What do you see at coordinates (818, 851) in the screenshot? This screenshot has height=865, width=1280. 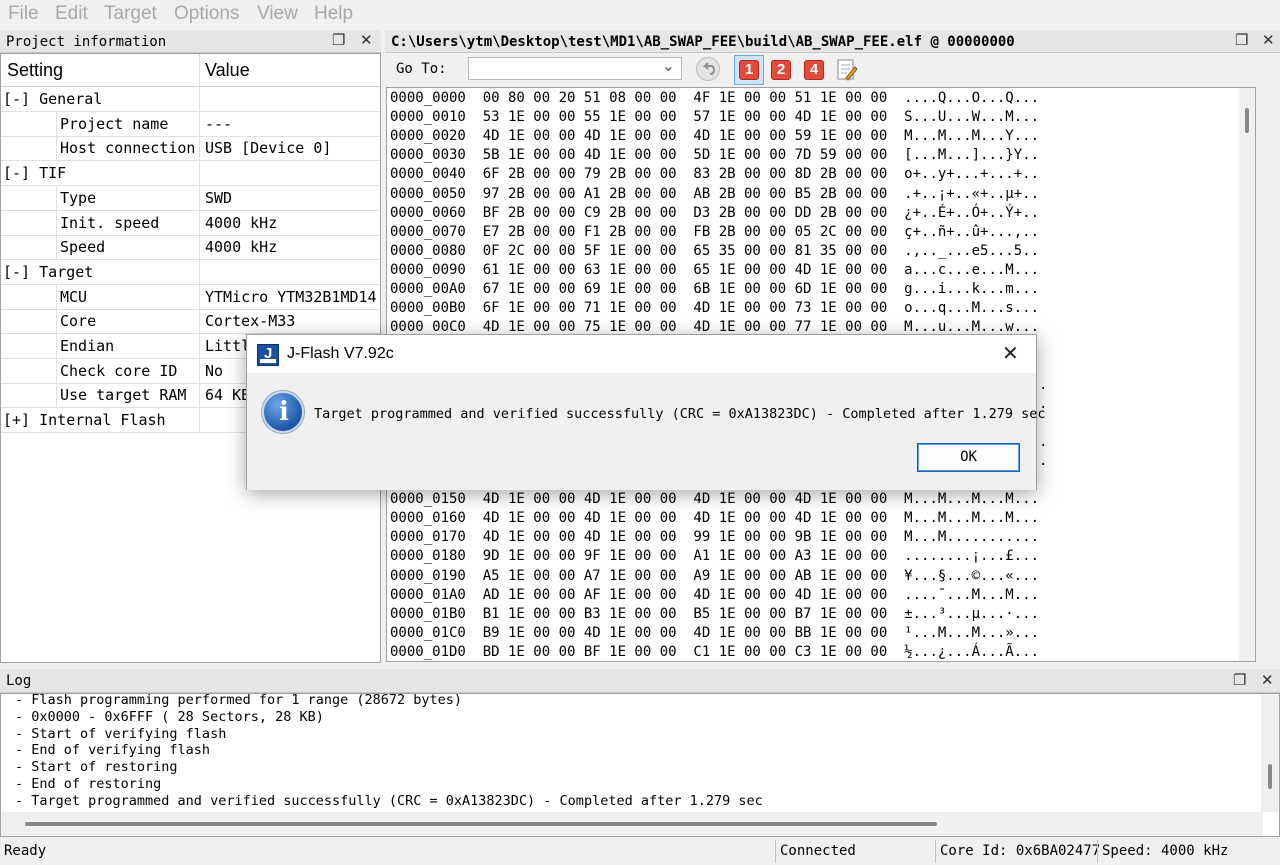 I see `status-connection: Connected` at bounding box center [818, 851].